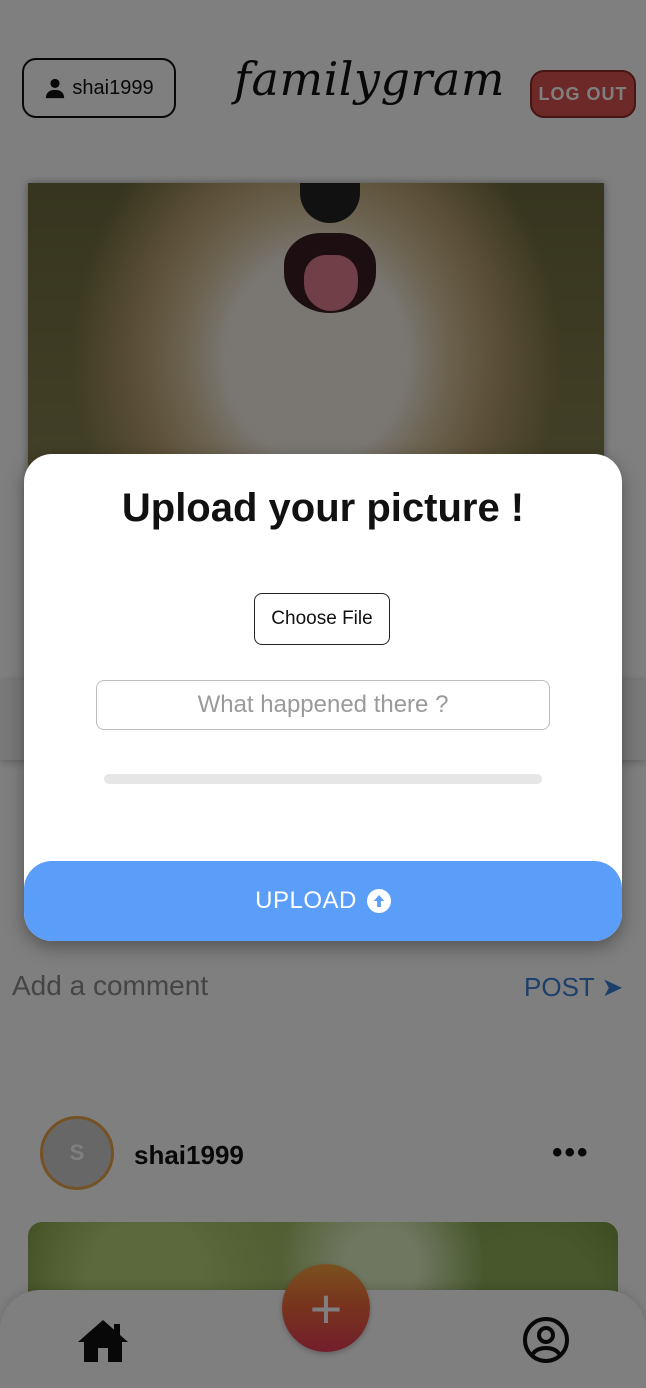 This screenshot has height=1388, width=646. I want to click on arrow-up-circle-icon, so click(378, 901).